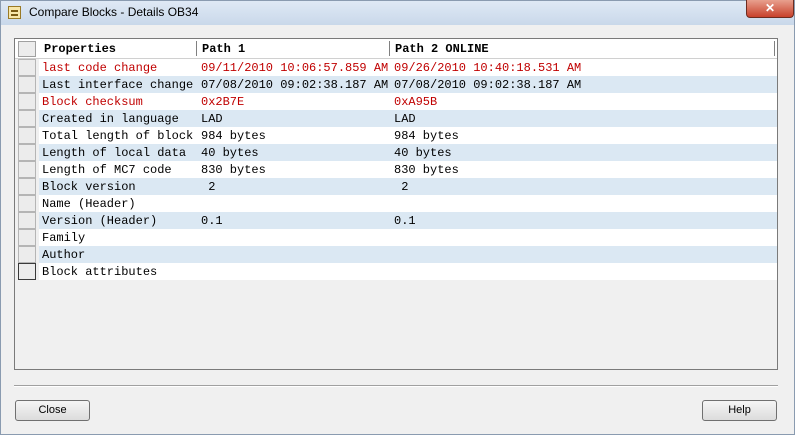 The width and height of the screenshot is (795, 435). What do you see at coordinates (488, 68) in the screenshot?
I see `cell-path2: 09/26/2010 10:40:18.531 AM` at bounding box center [488, 68].